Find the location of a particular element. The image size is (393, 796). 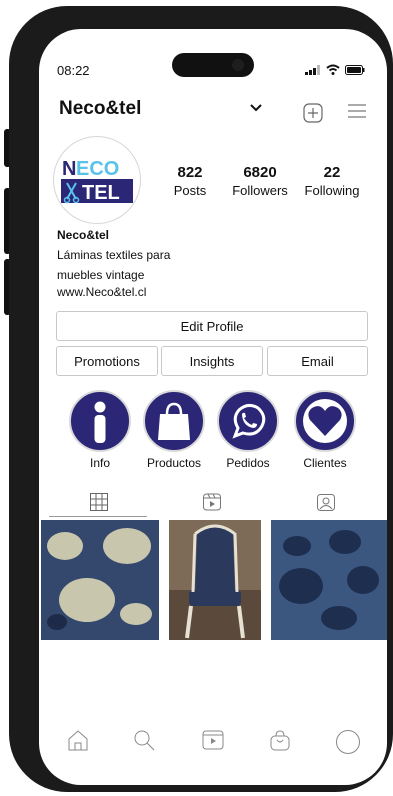

info-icon is located at coordinates (100, 422).